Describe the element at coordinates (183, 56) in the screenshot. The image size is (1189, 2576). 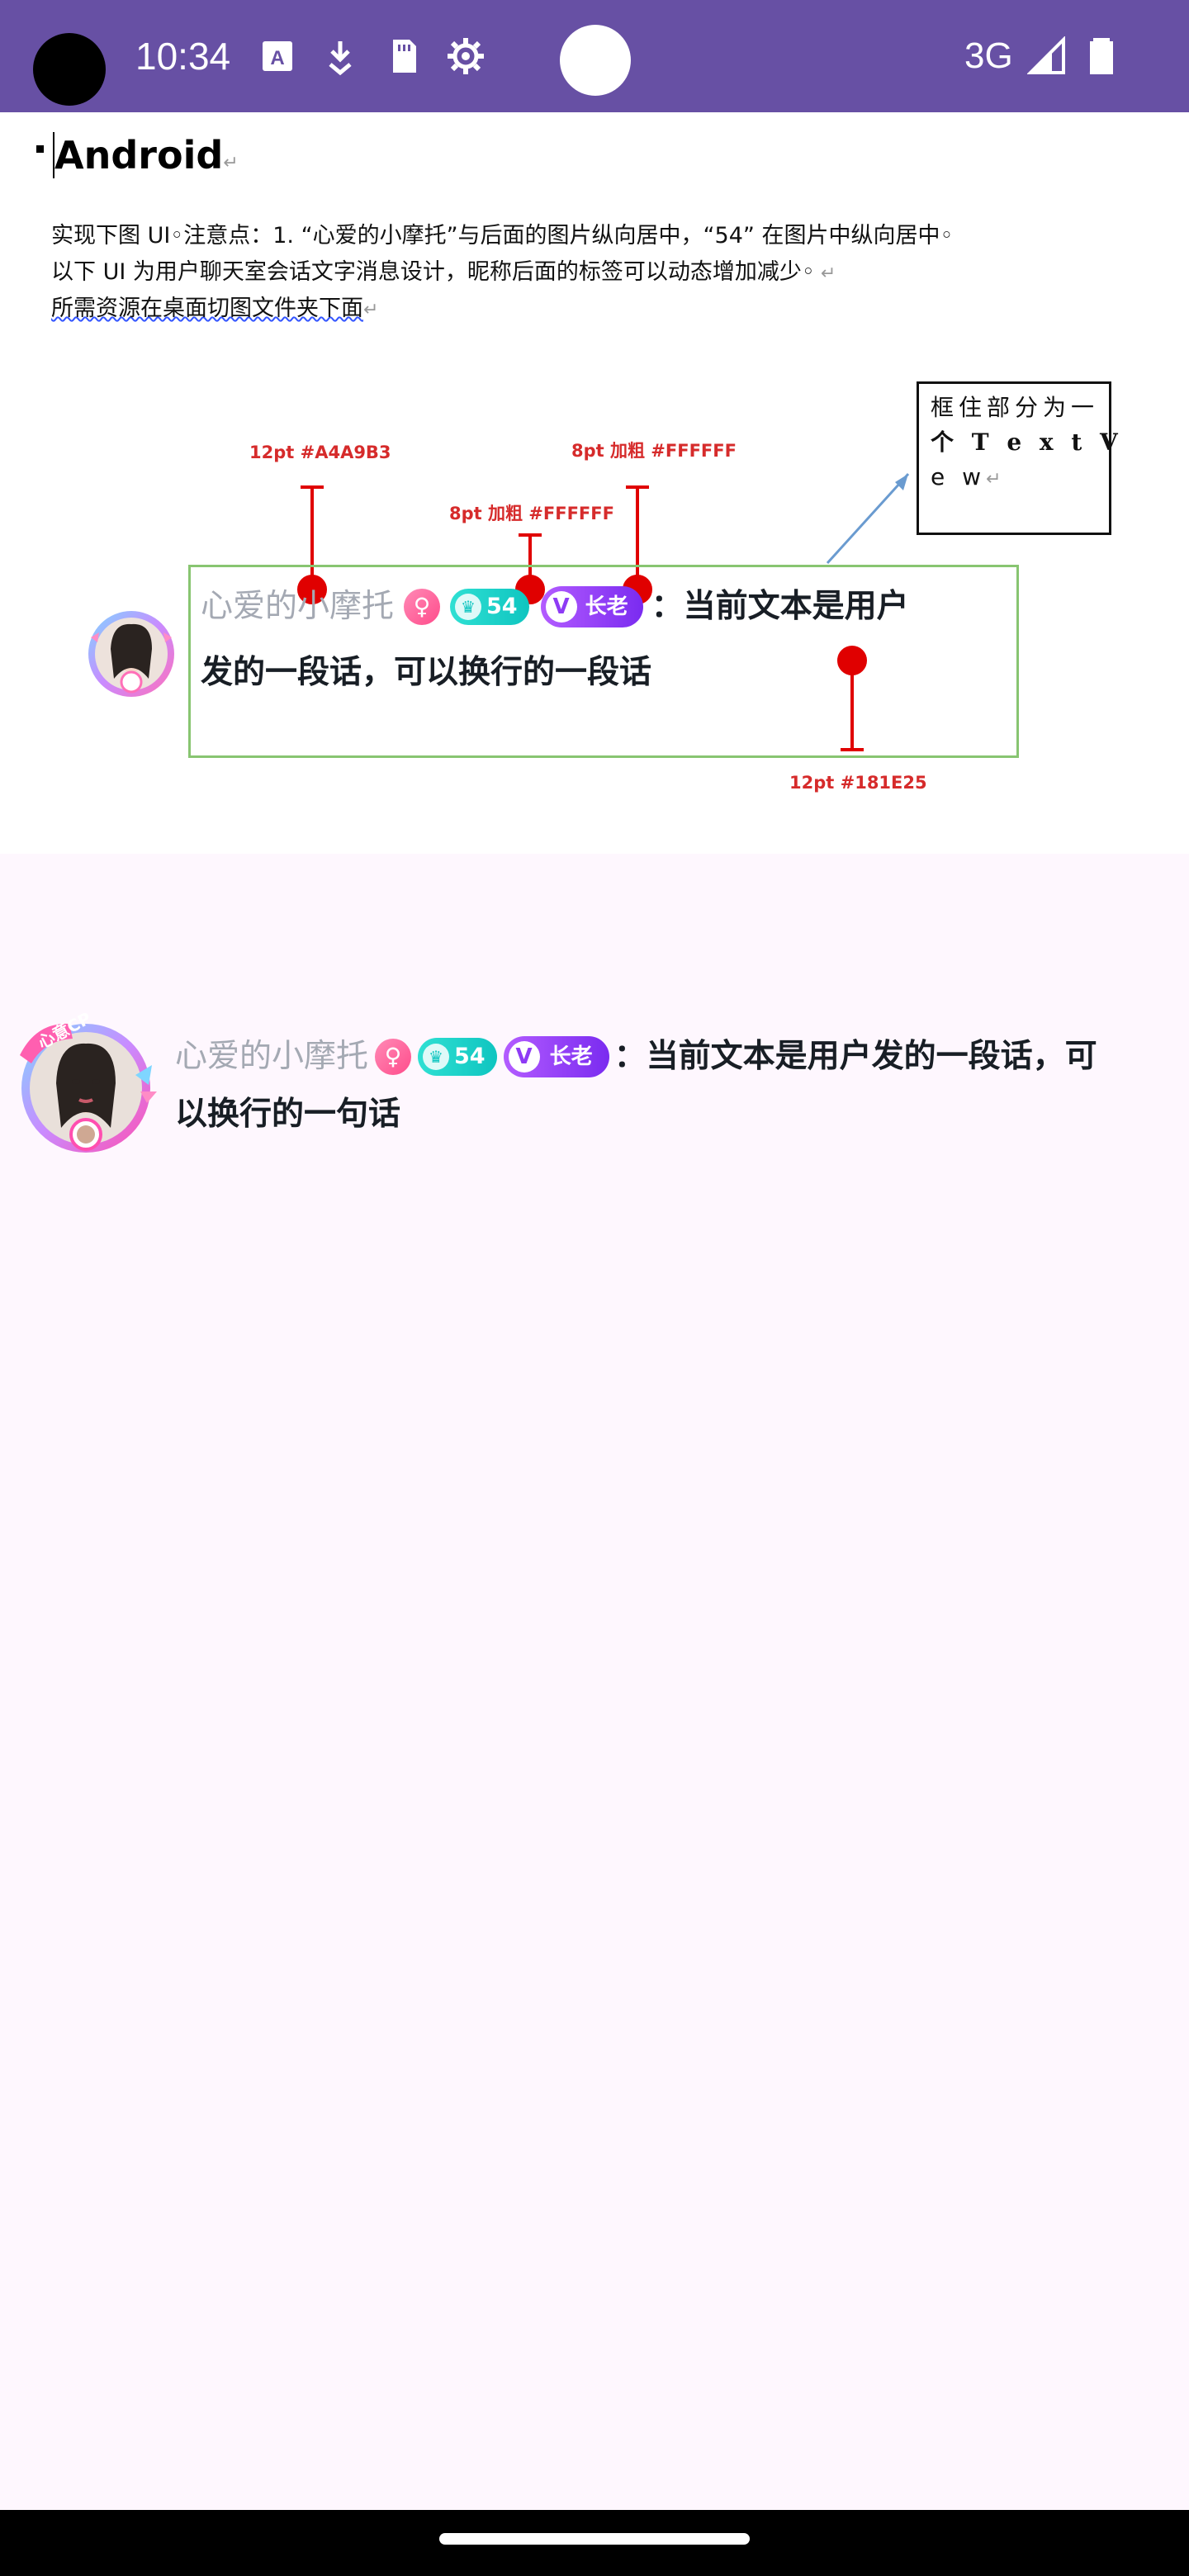
I see `status-time: 10:34` at that location.